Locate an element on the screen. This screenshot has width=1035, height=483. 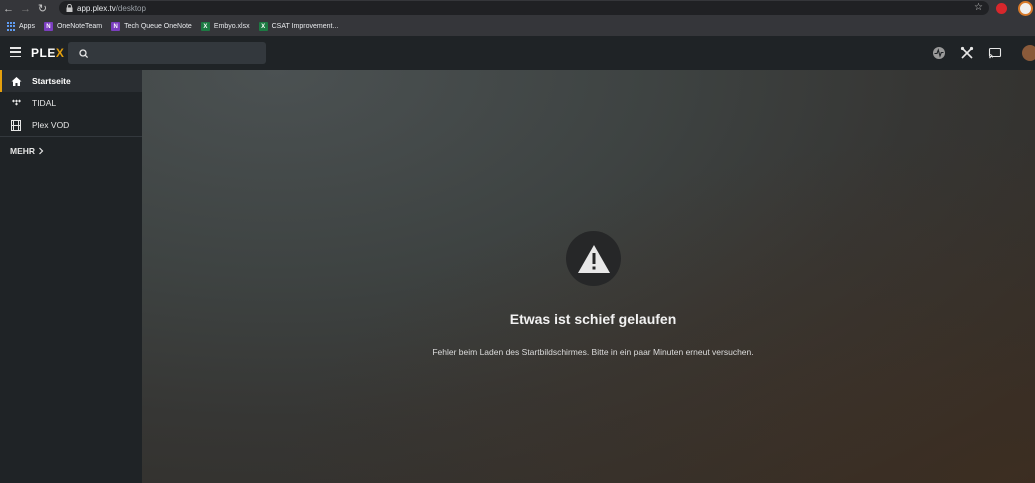
search-input is located at coordinates (167, 53).